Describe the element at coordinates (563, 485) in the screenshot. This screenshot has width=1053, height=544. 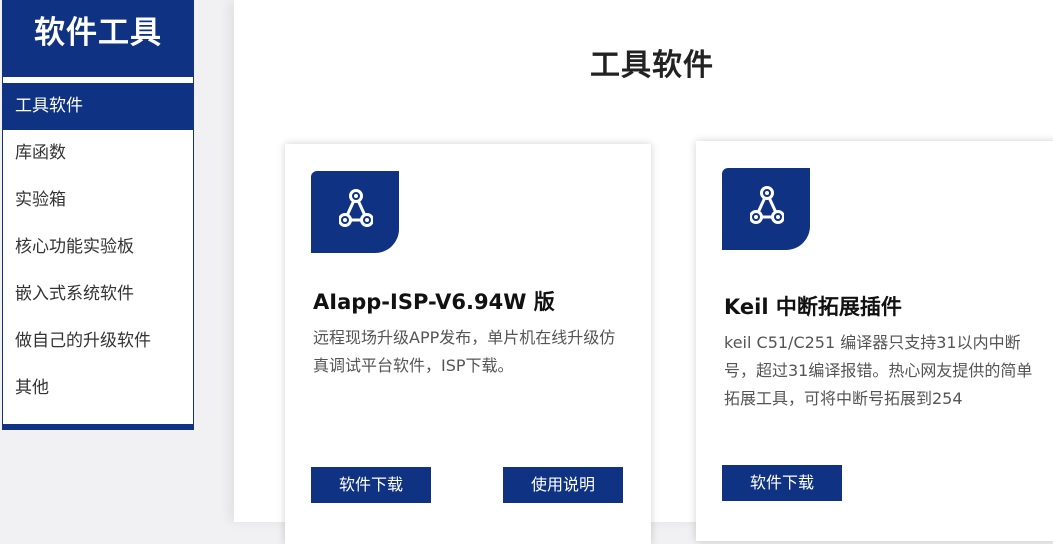
I see `manual-button: 使用说明` at that location.